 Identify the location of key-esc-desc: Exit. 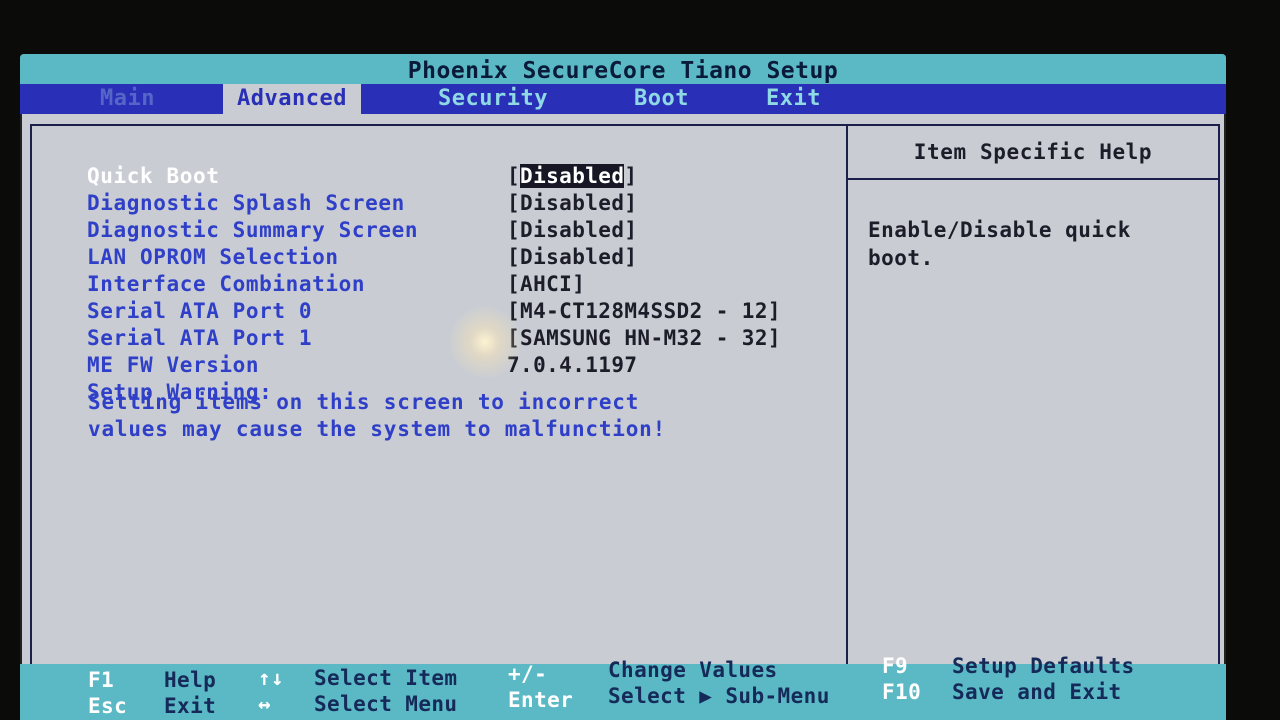
(190, 706).